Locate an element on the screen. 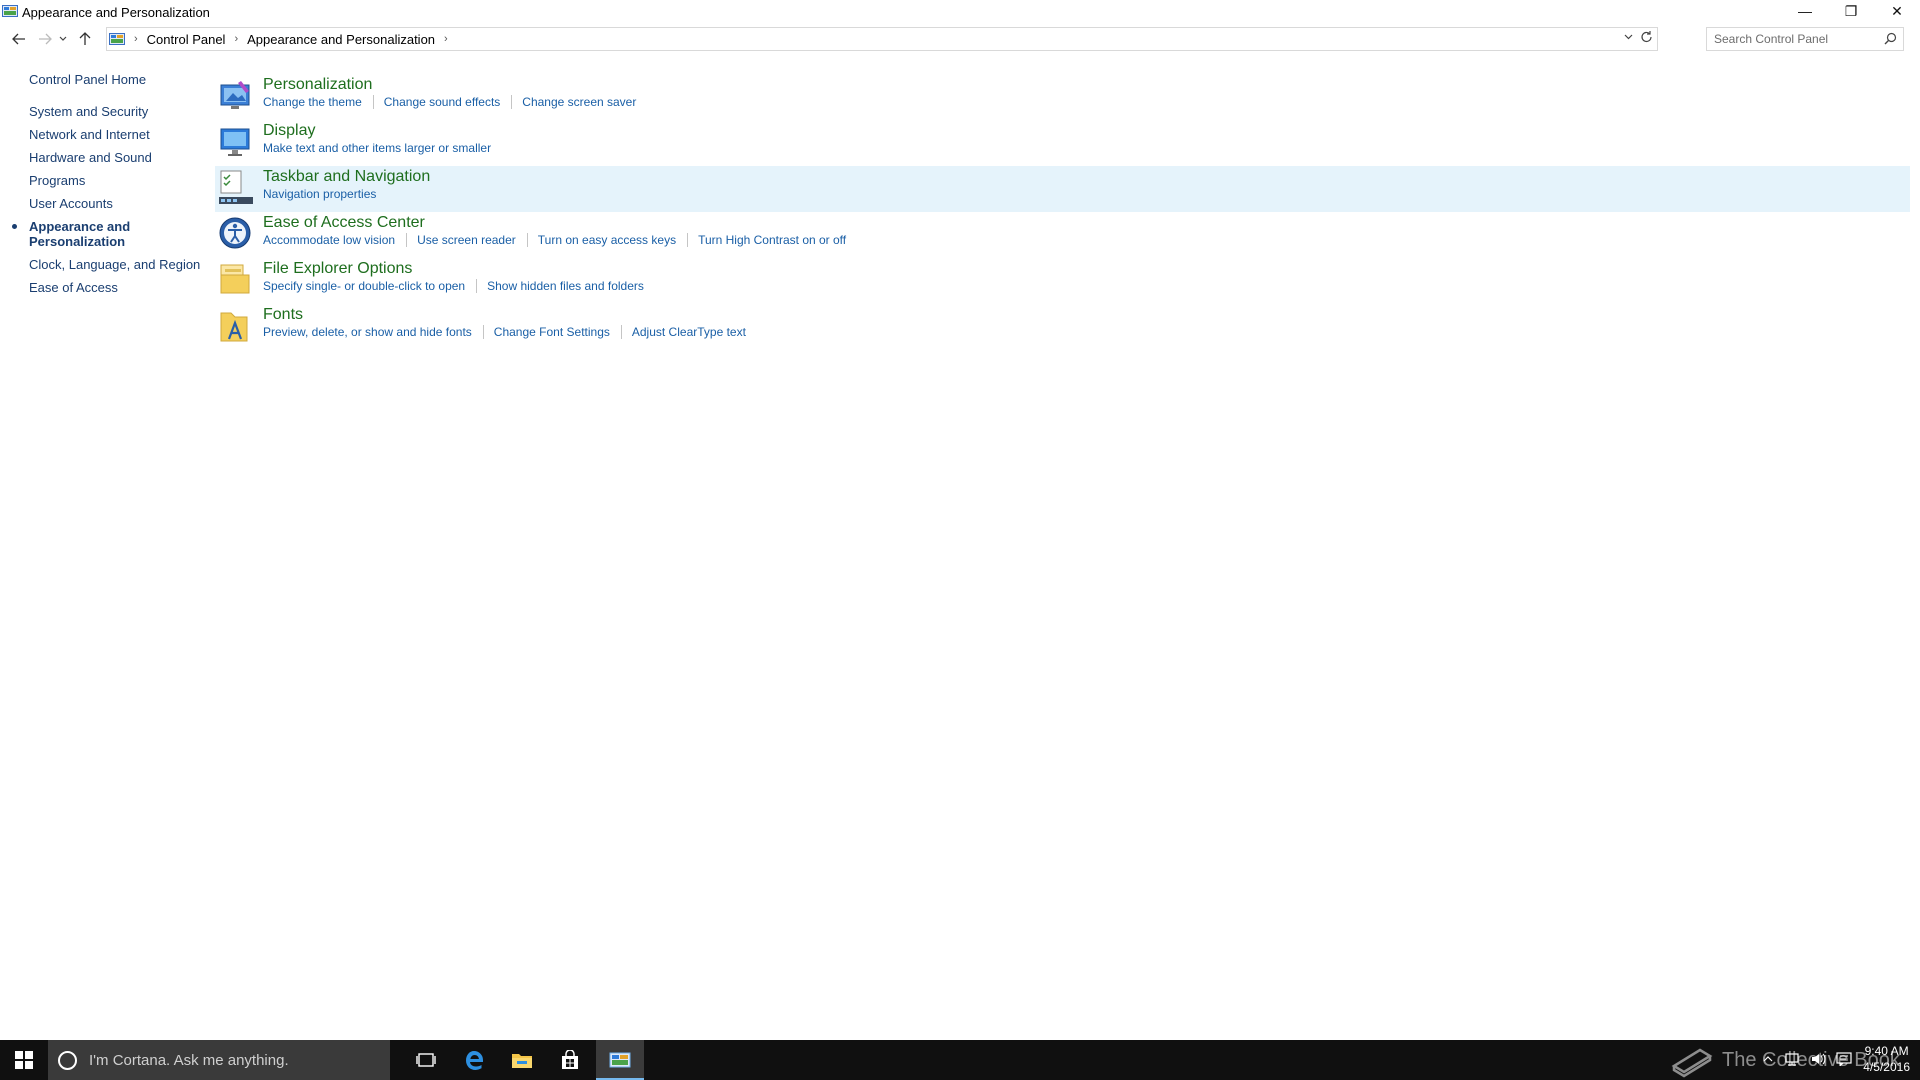 This screenshot has width=1920, height=1080. navigation-properties-link: Navigation properties is located at coordinates (319, 194).